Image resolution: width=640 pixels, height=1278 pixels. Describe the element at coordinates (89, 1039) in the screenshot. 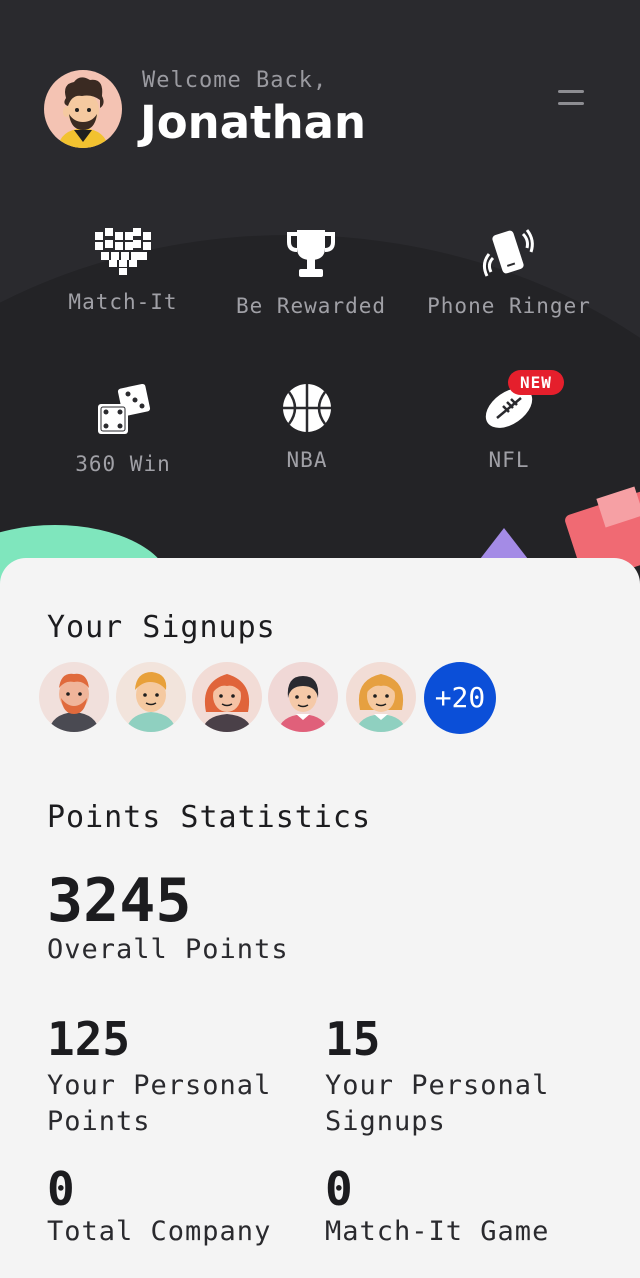

I see `personal-points-value: 125` at that location.